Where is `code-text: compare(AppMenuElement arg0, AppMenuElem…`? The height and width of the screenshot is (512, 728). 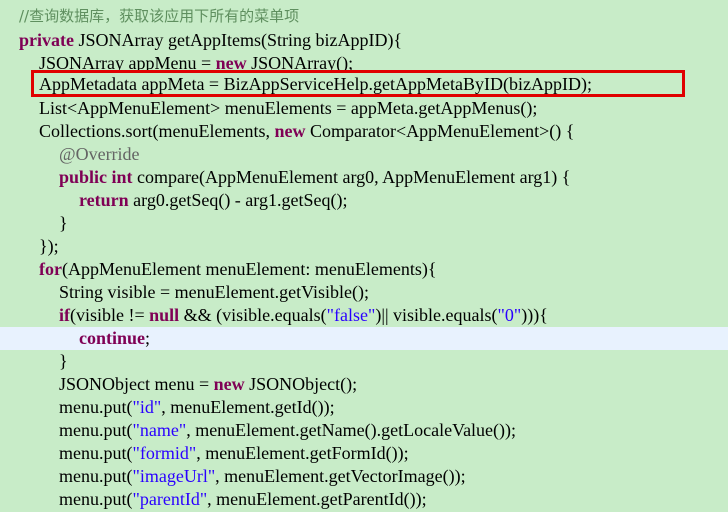 code-text: compare(AppMenuElement arg0, AppMenuElem… is located at coordinates (351, 177).